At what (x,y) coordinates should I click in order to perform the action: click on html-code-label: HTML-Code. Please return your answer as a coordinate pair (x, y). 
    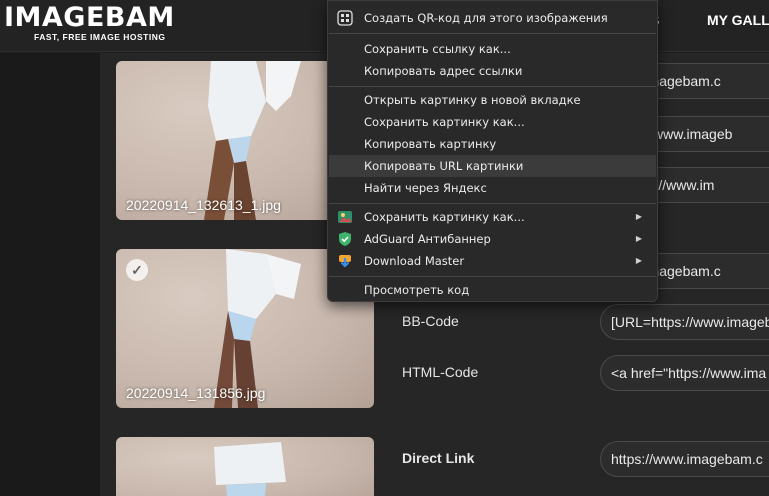
    Looking at the image, I should click on (440, 372).